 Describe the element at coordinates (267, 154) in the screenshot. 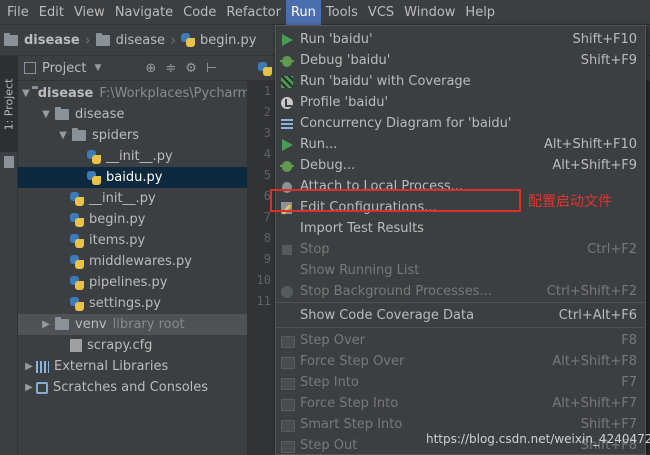

I see `line-number: 4` at that location.